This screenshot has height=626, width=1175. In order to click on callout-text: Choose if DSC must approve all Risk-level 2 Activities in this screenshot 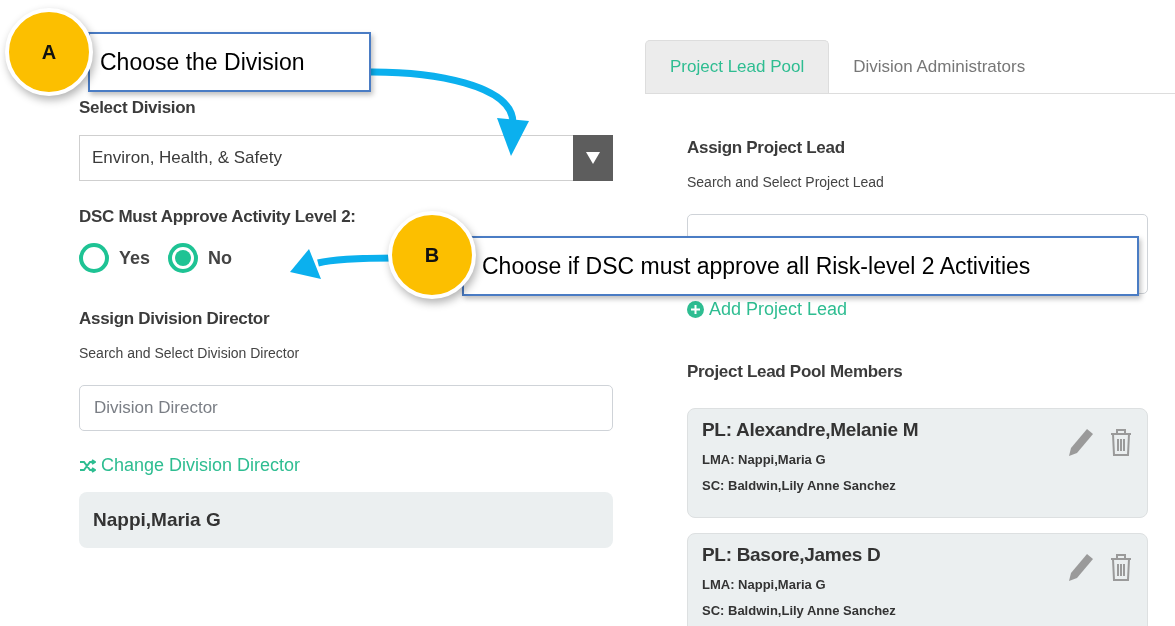, I will do `click(756, 266)`.